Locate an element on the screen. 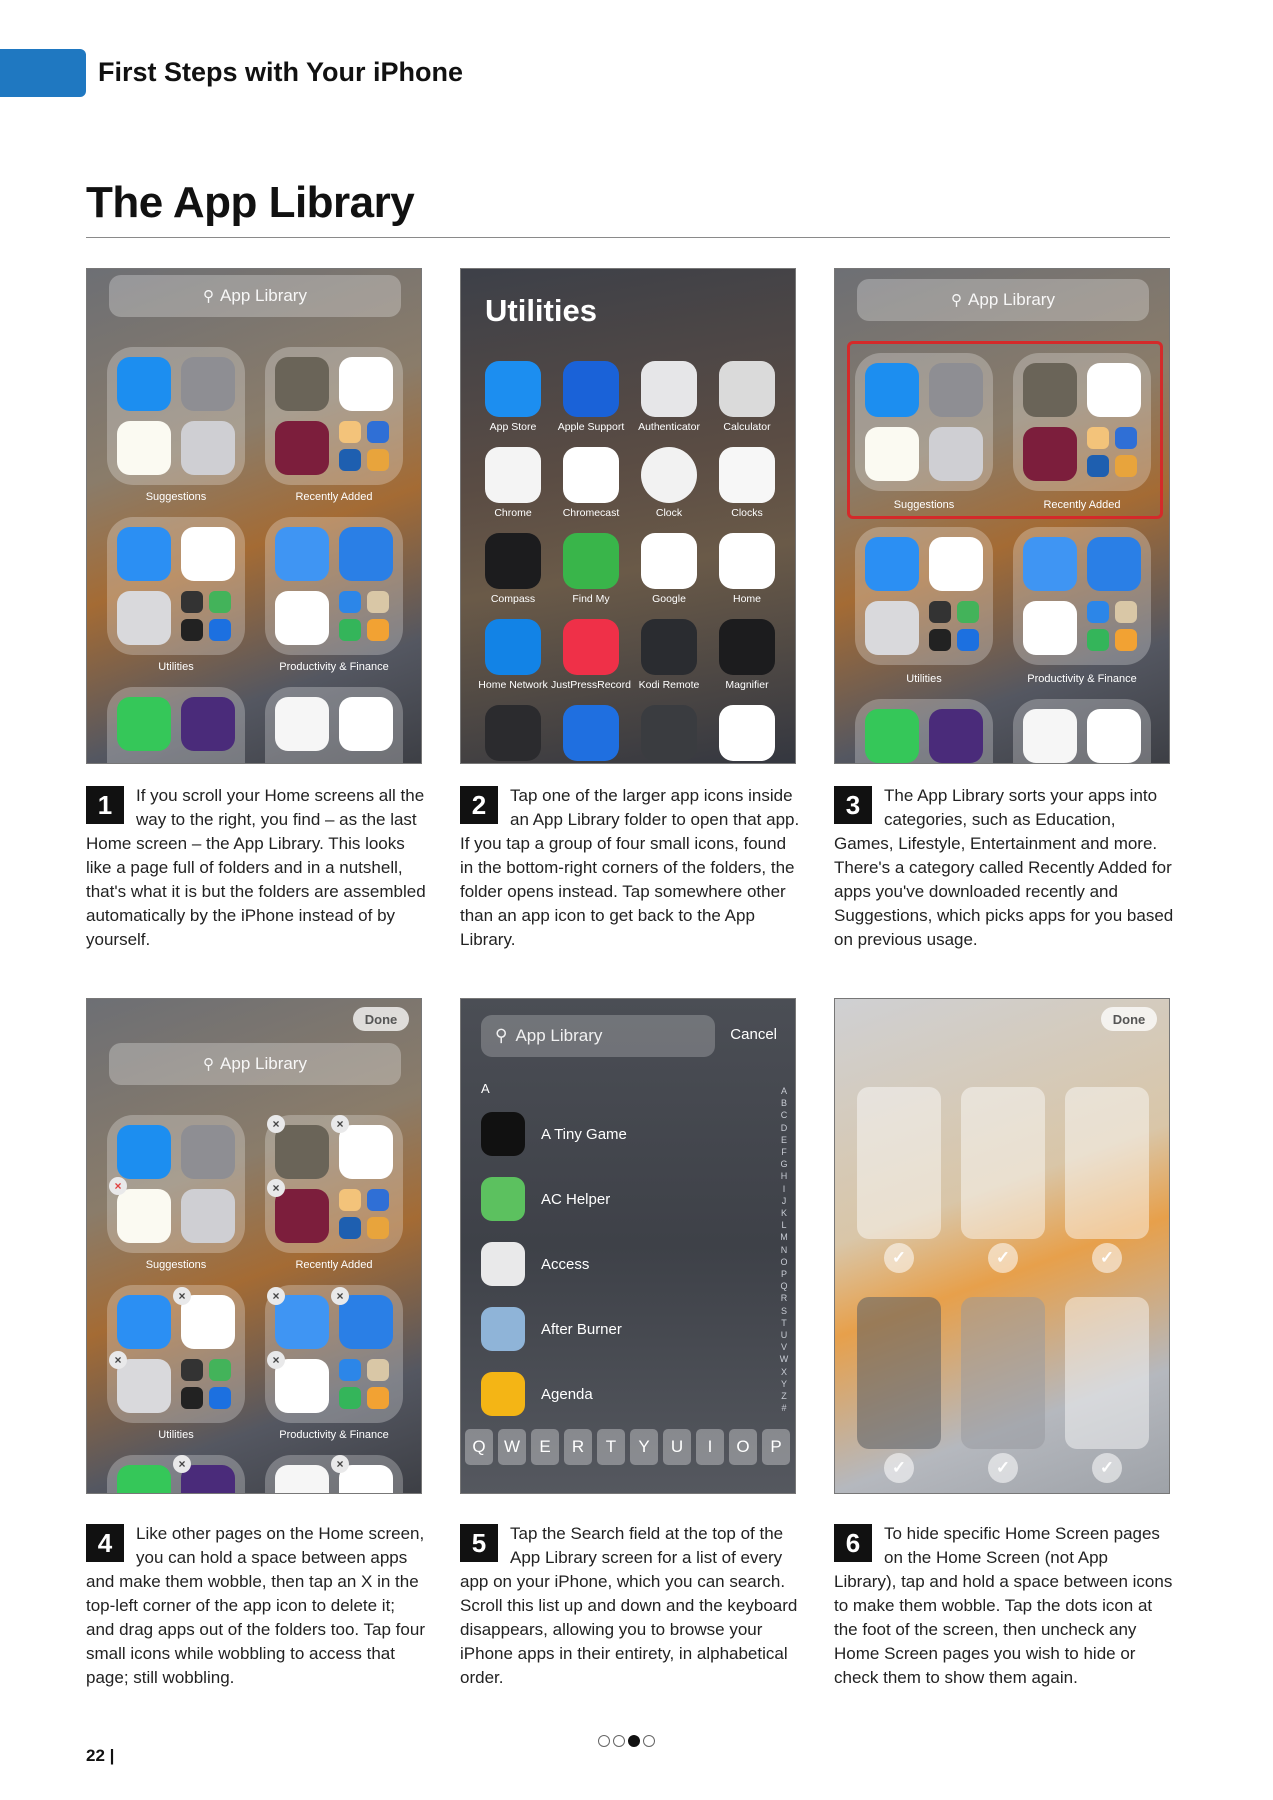 This screenshot has height=1800, width=1273. app-library-search-bar: ⚲ App Library is located at coordinates (255, 296).